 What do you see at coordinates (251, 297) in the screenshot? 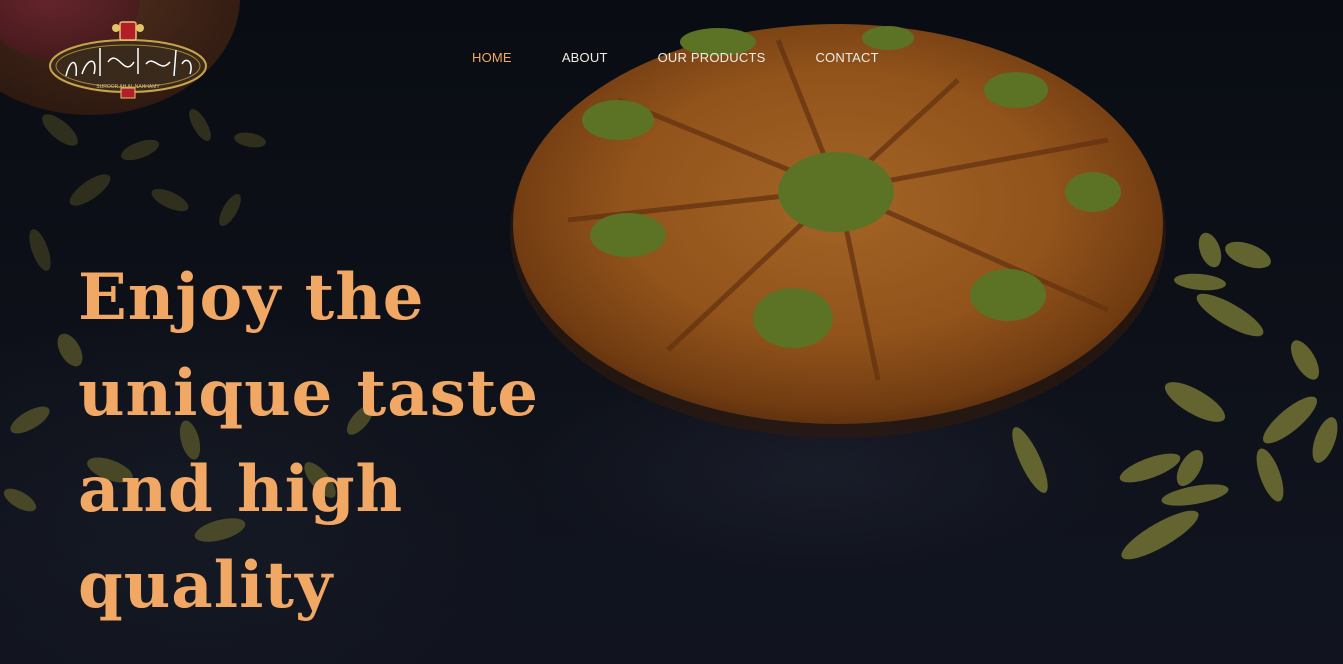
I see `hero-headline-line: Enjoy the` at bounding box center [251, 297].